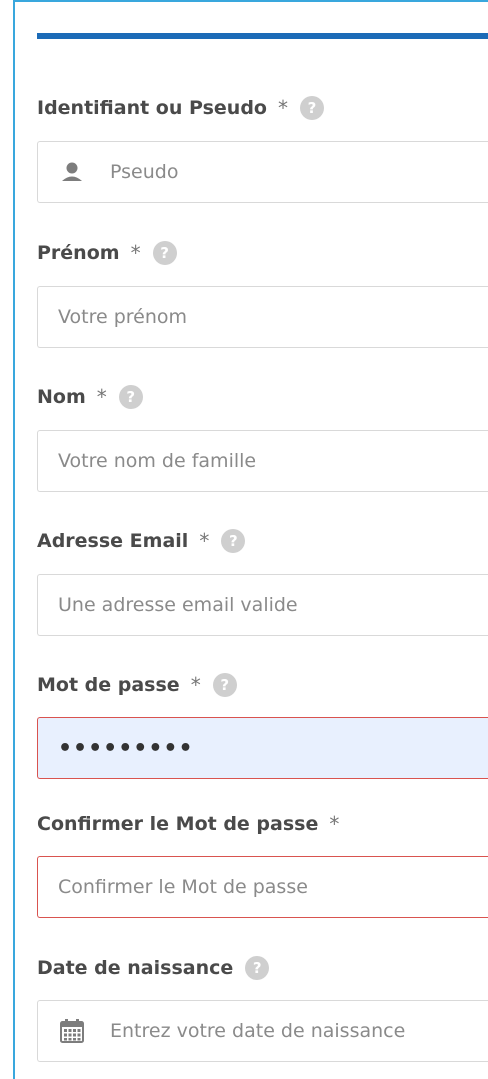 Image resolution: width=488 pixels, height=1079 pixels. Describe the element at coordinates (113, 541) in the screenshot. I see `label-email-text: Adresse Email` at that location.